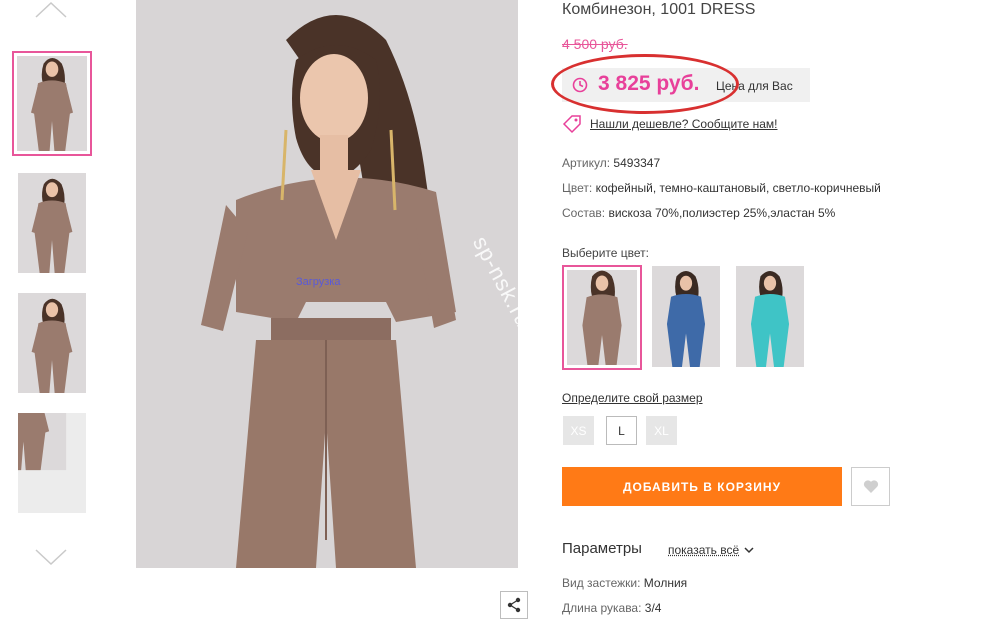 This screenshot has height=622, width=987. I want to click on heart-icon, so click(870, 486).